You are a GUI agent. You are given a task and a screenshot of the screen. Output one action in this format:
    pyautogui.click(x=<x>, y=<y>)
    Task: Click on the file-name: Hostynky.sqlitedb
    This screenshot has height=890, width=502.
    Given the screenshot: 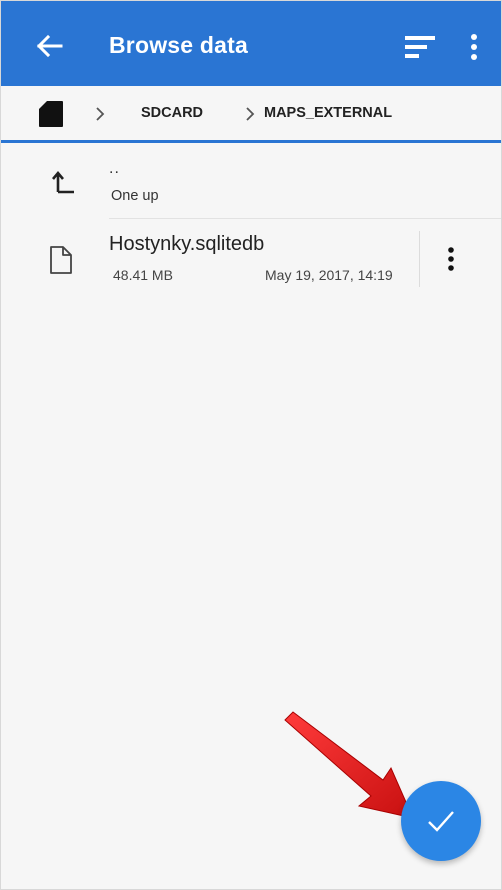 What is the action you would take?
    pyautogui.click(x=187, y=244)
    